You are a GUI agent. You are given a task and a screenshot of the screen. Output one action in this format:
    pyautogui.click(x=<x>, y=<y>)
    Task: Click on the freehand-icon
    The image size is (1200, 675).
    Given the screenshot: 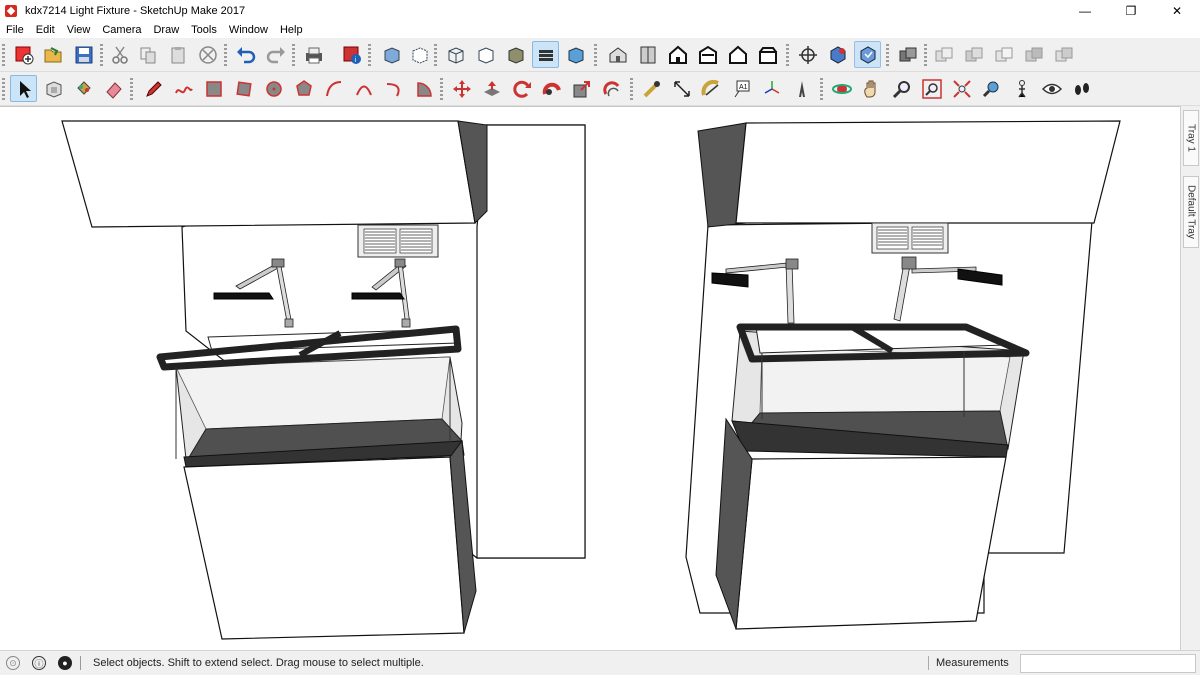 What is the action you would take?
    pyautogui.click(x=183, y=88)
    